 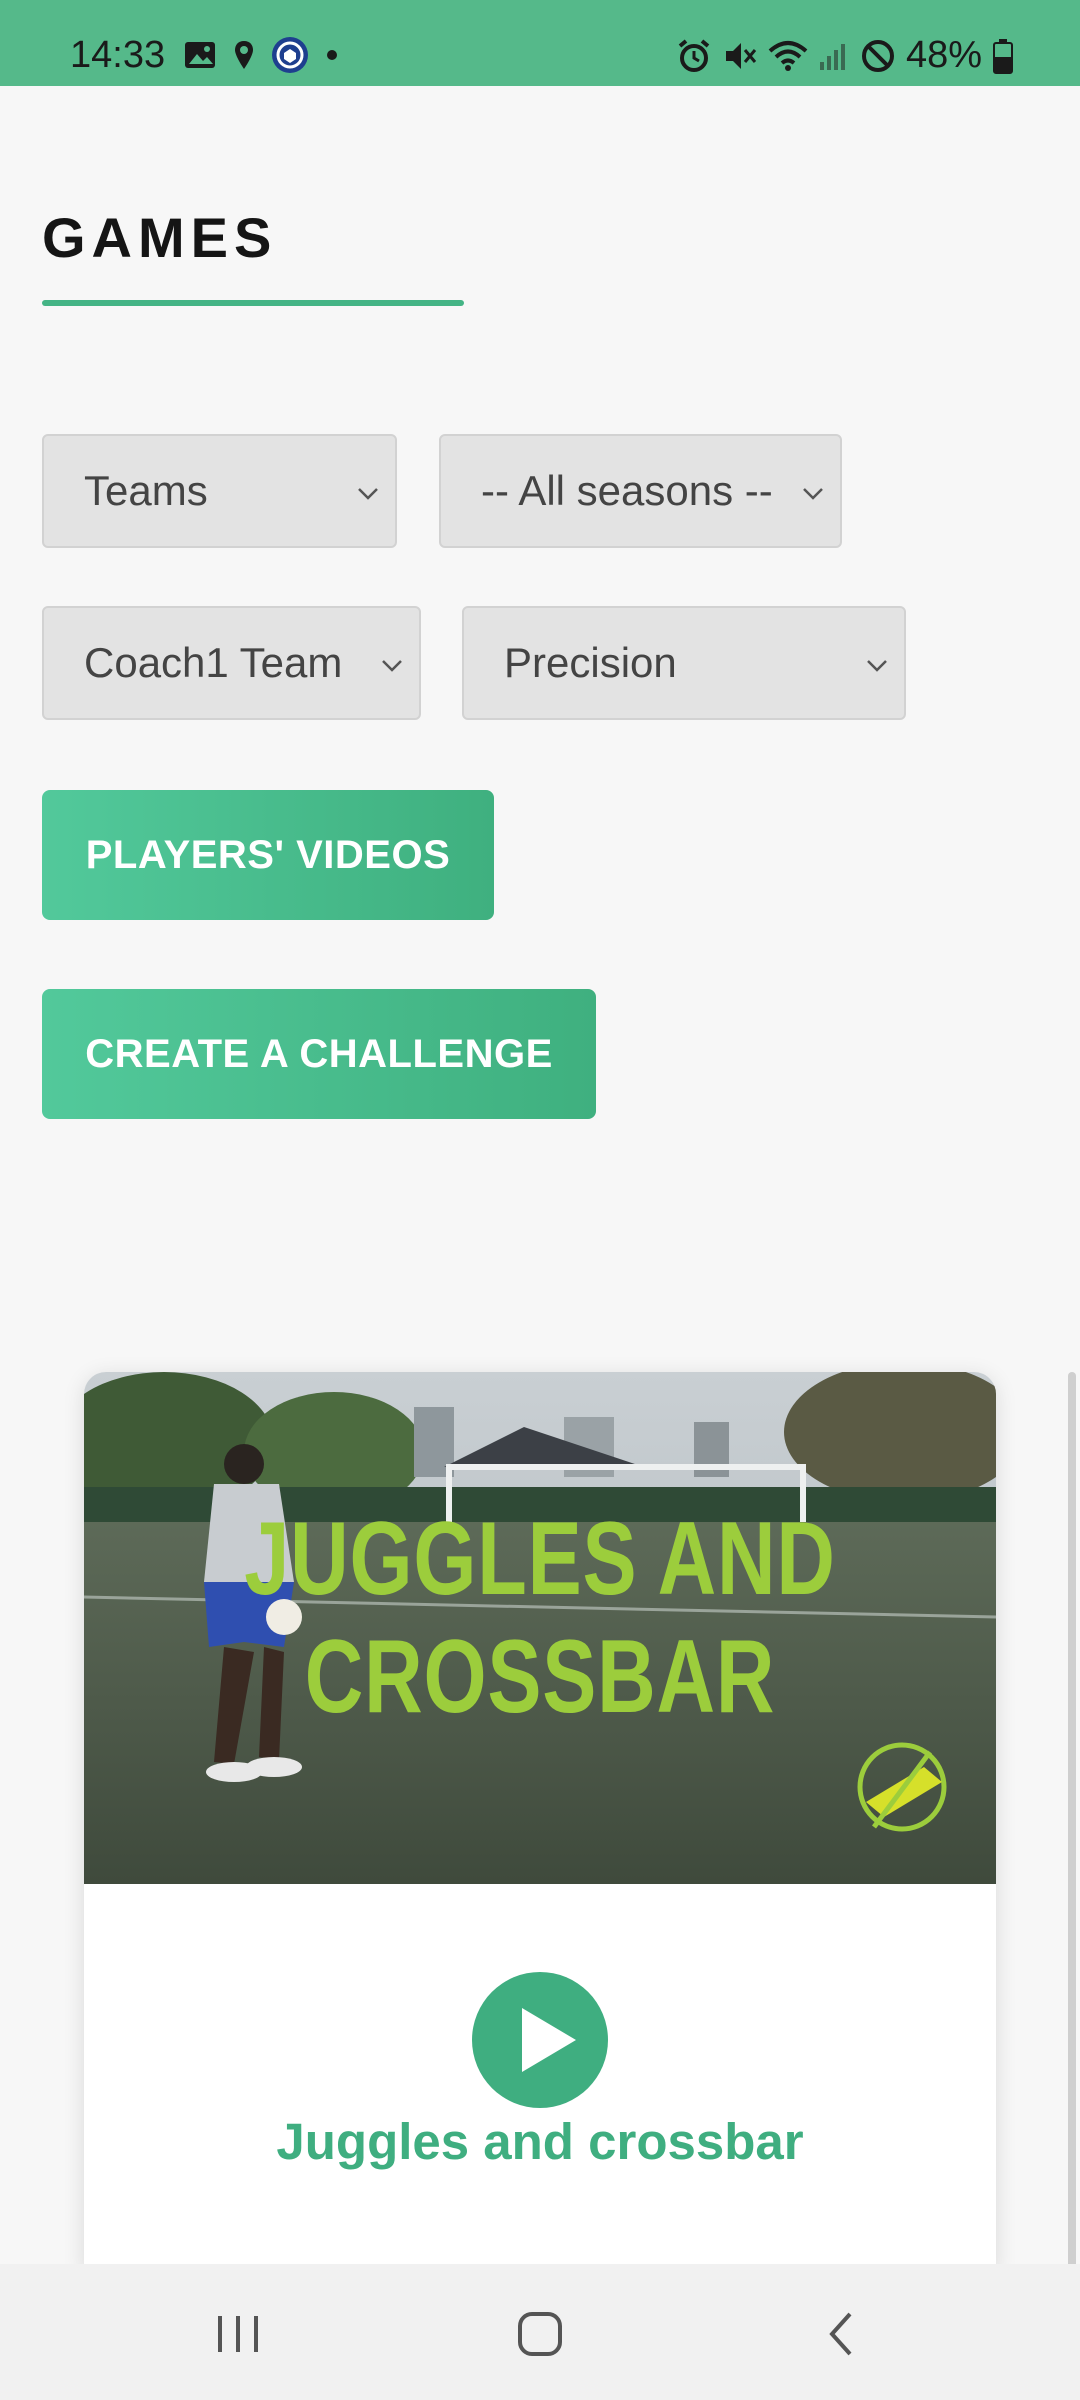 I want to click on status-time: 14:33, so click(x=118, y=55).